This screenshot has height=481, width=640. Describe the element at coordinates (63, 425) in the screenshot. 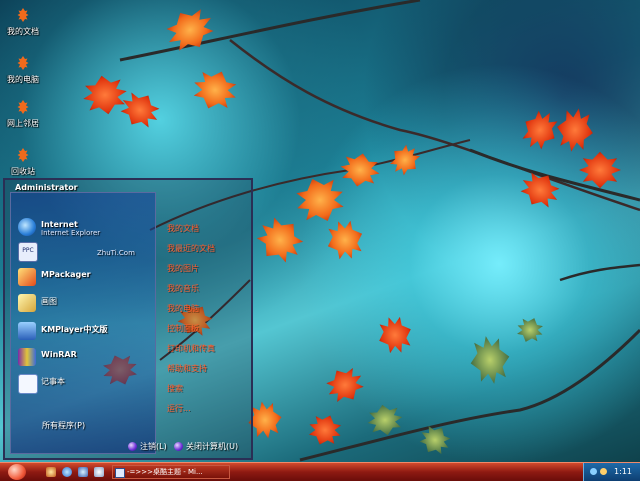

I see `all-programs-button: 所有程序(P)` at that location.